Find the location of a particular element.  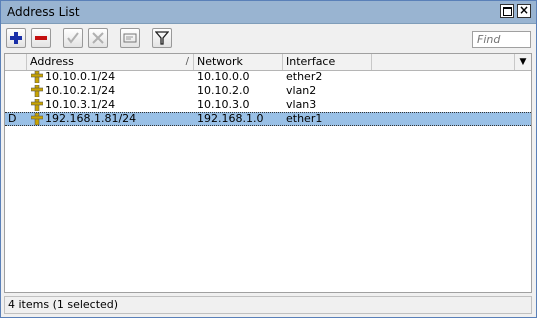

table-header: Address / Network Interface ▼ is located at coordinates (268, 62).